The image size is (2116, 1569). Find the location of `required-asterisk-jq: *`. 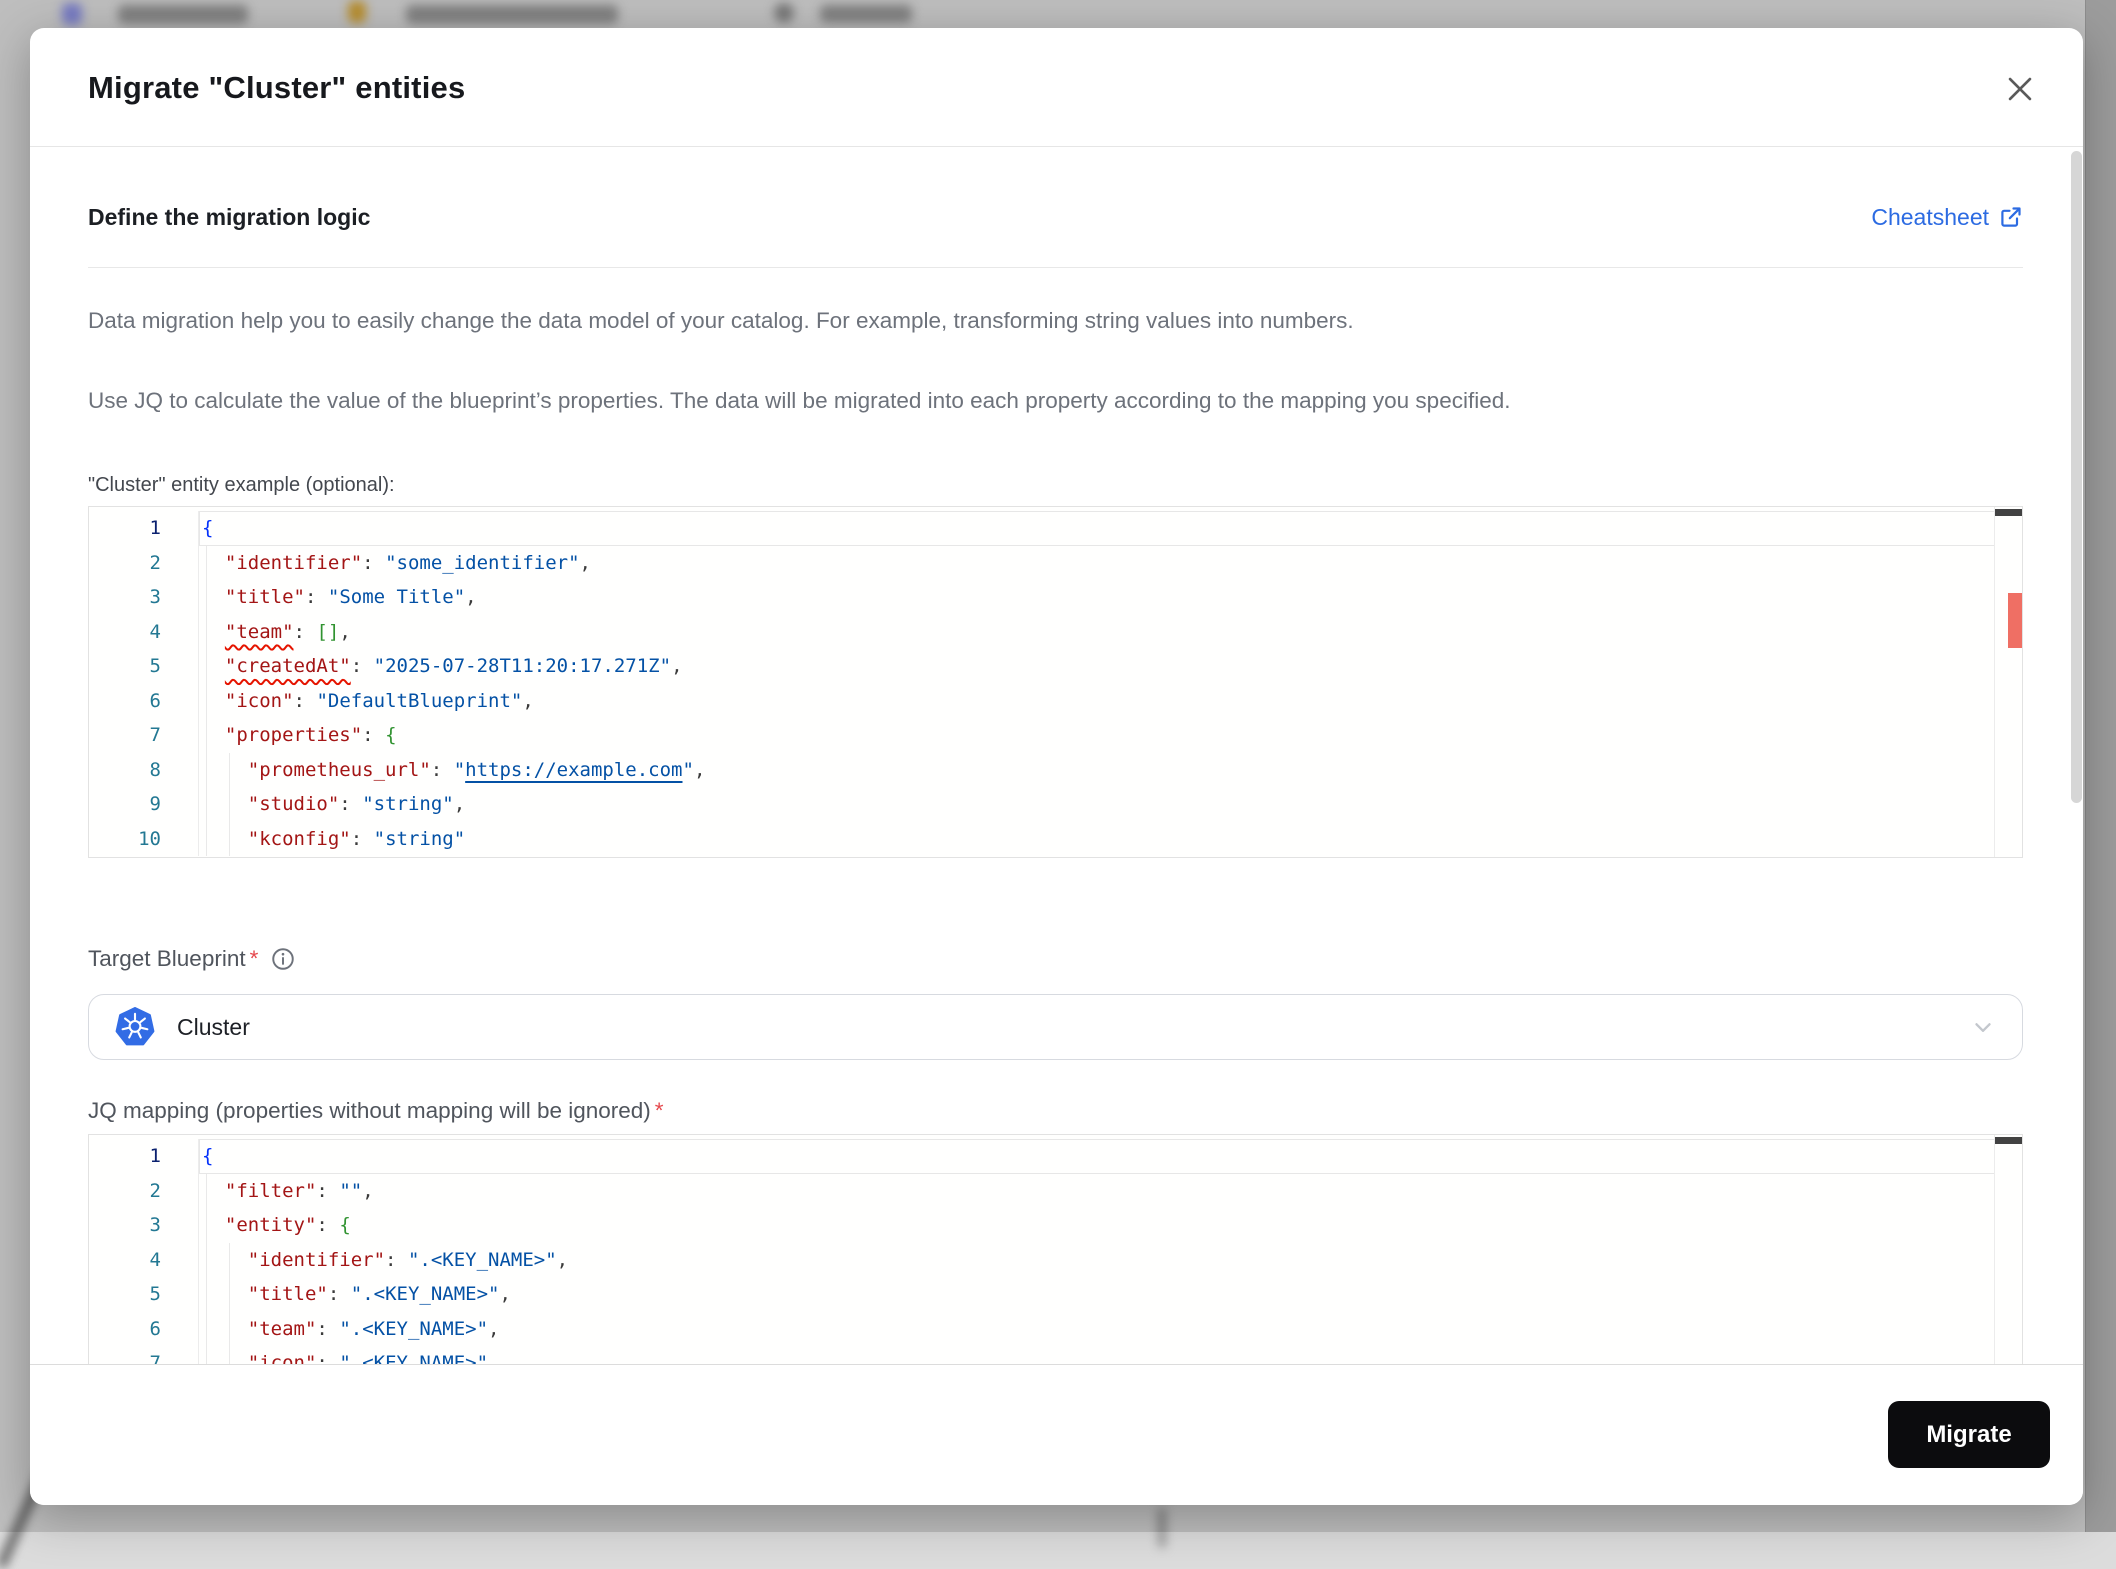

required-asterisk-jq: * is located at coordinates (659, 1111).